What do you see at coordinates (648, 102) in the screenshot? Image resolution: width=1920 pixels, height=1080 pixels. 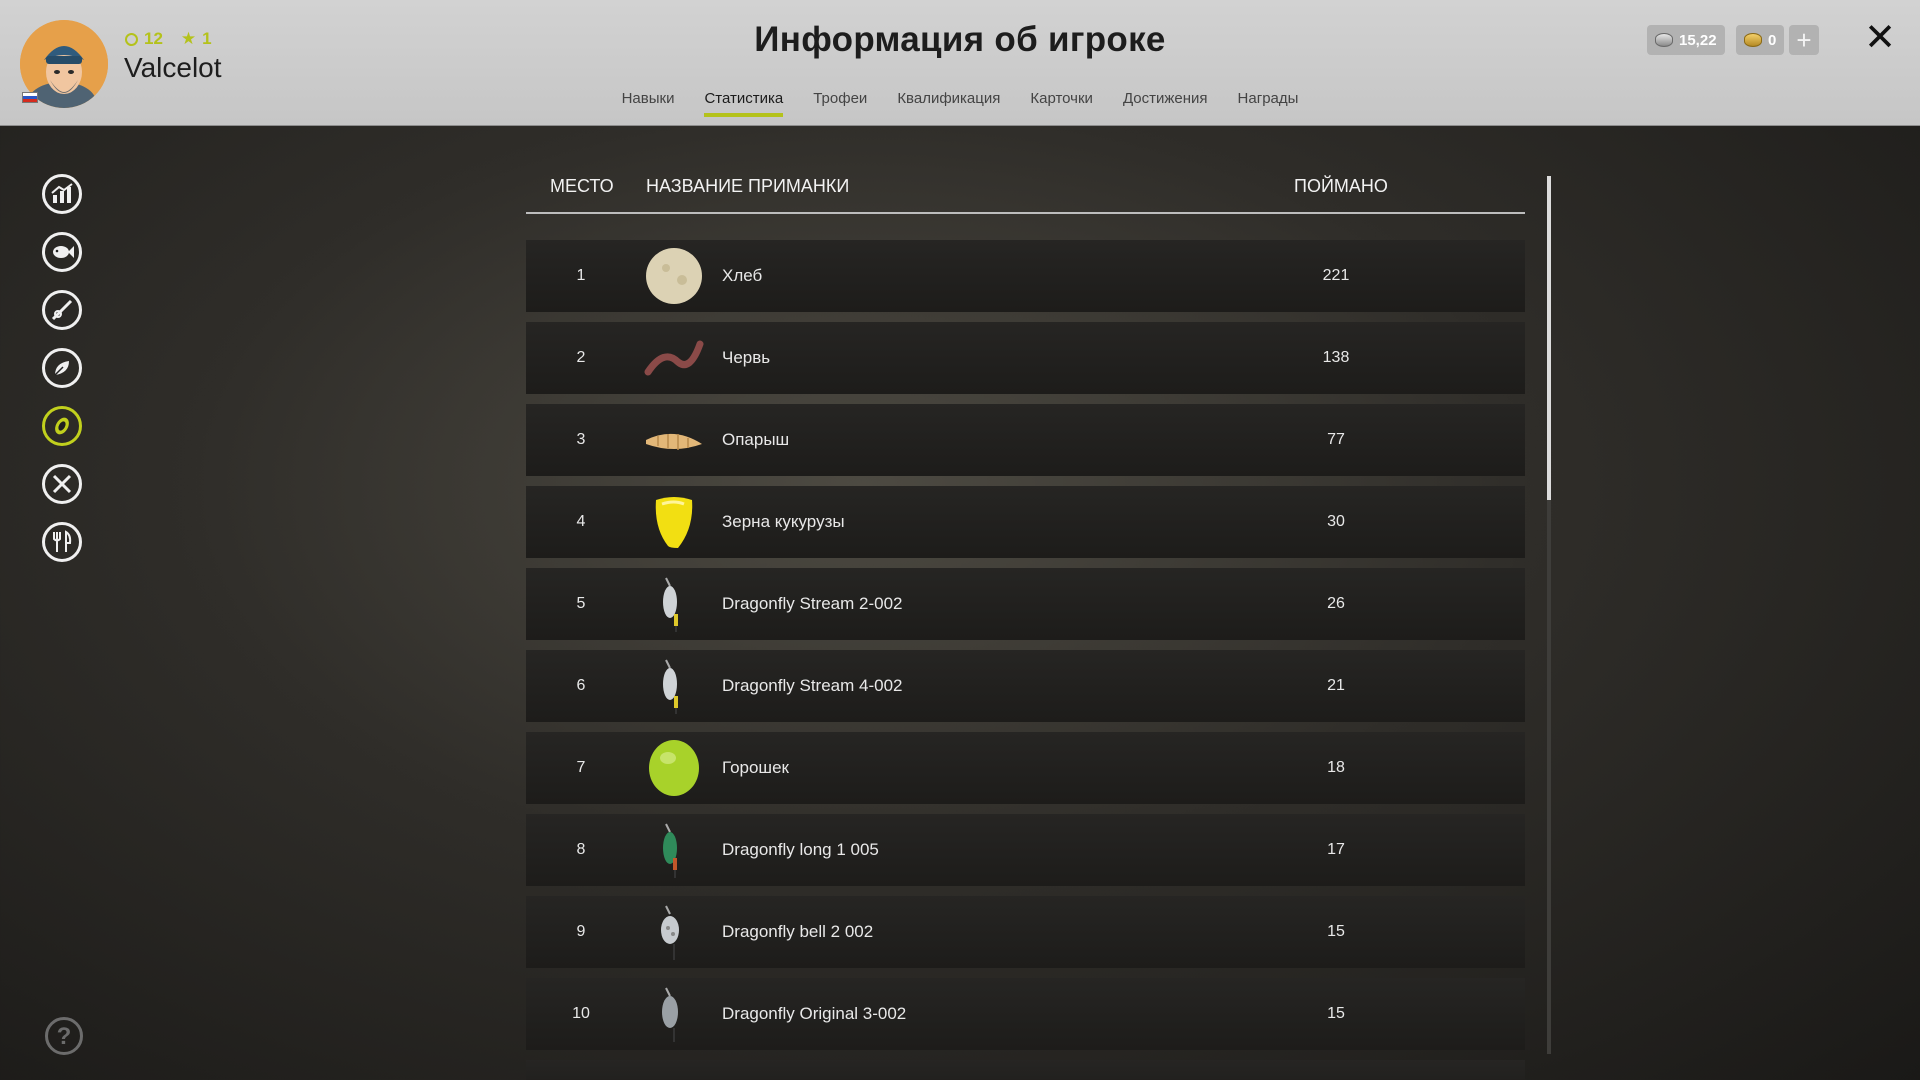 I see `tab-skills: Навыки` at bounding box center [648, 102].